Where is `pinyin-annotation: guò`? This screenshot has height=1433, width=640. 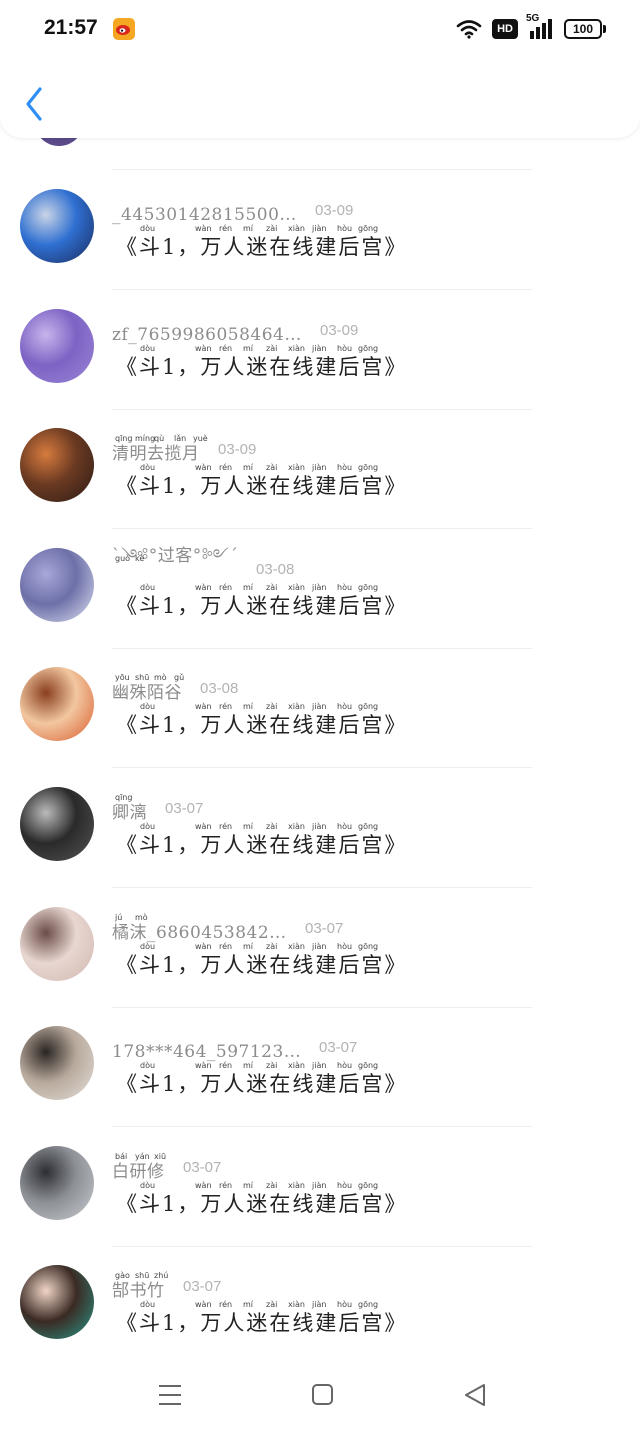
pinyin-annotation: guò is located at coordinates (123, 558).